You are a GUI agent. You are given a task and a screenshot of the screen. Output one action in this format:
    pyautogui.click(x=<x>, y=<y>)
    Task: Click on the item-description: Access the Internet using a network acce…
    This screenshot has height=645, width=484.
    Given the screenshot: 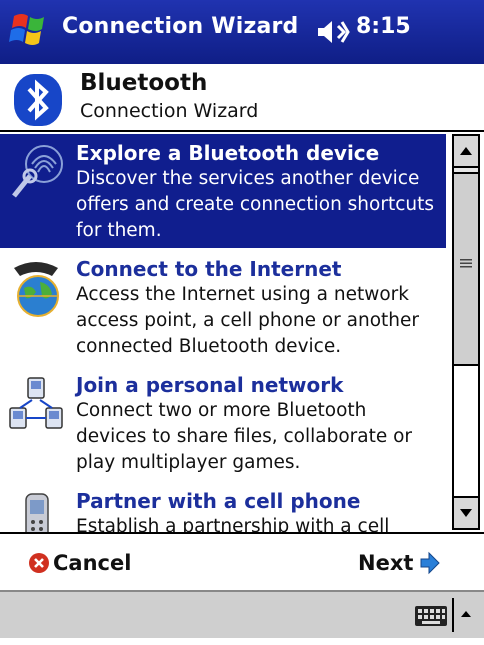 What is the action you would take?
    pyautogui.click(x=248, y=320)
    